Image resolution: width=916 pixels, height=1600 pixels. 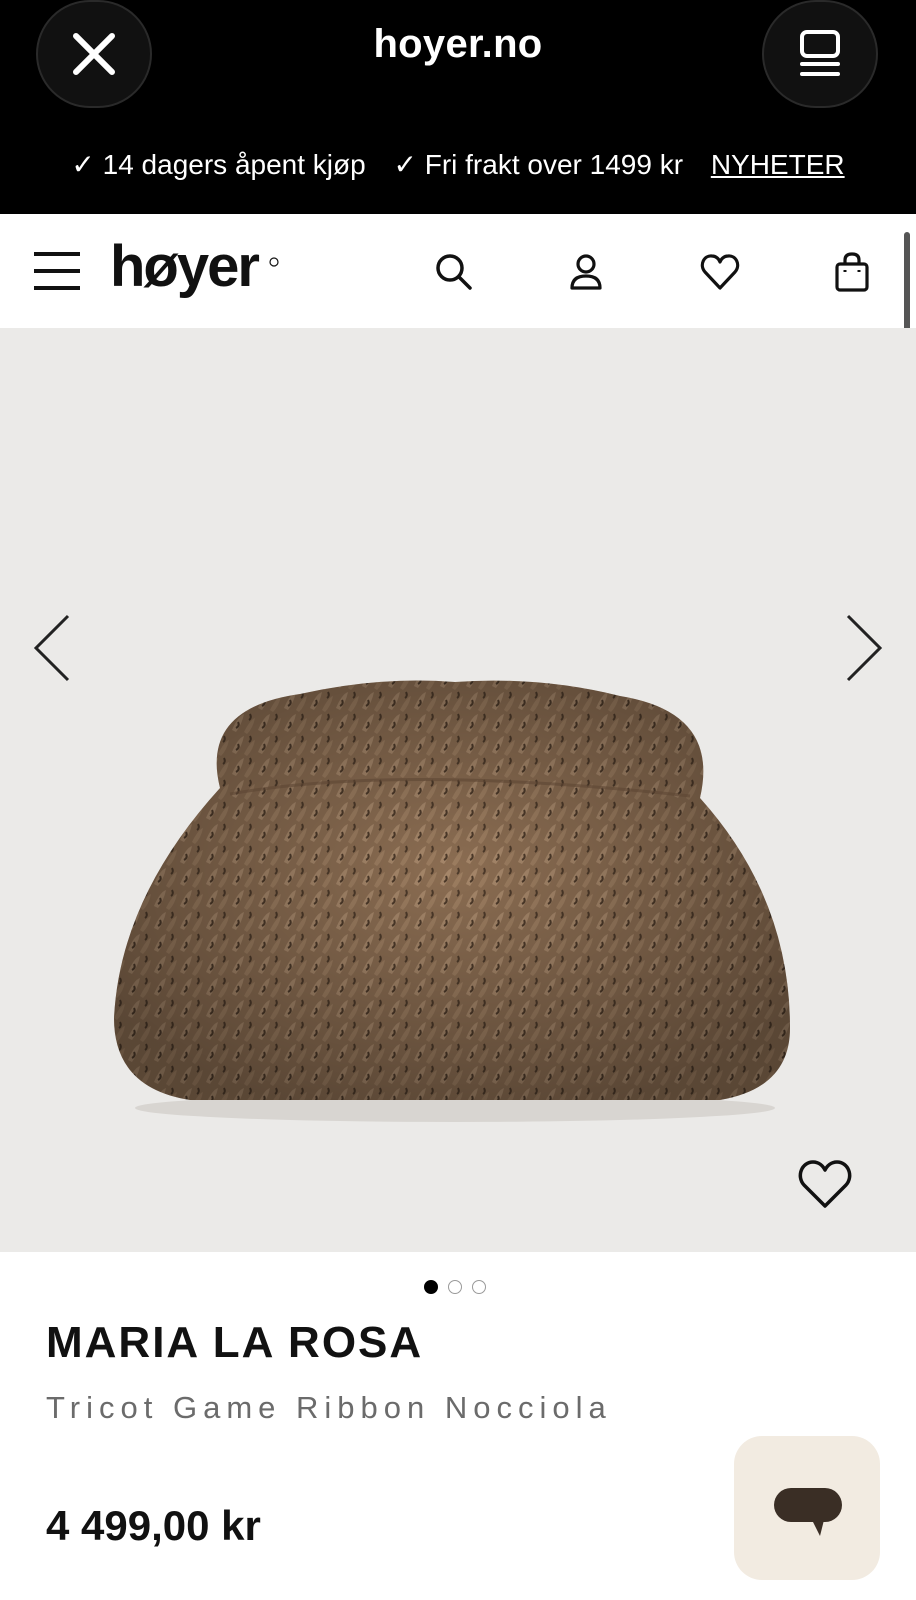 What do you see at coordinates (329, 1407) in the screenshot?
I see `product-name: Tricot Game Ribbon Nocciola` at bounding box center [329, 1407].